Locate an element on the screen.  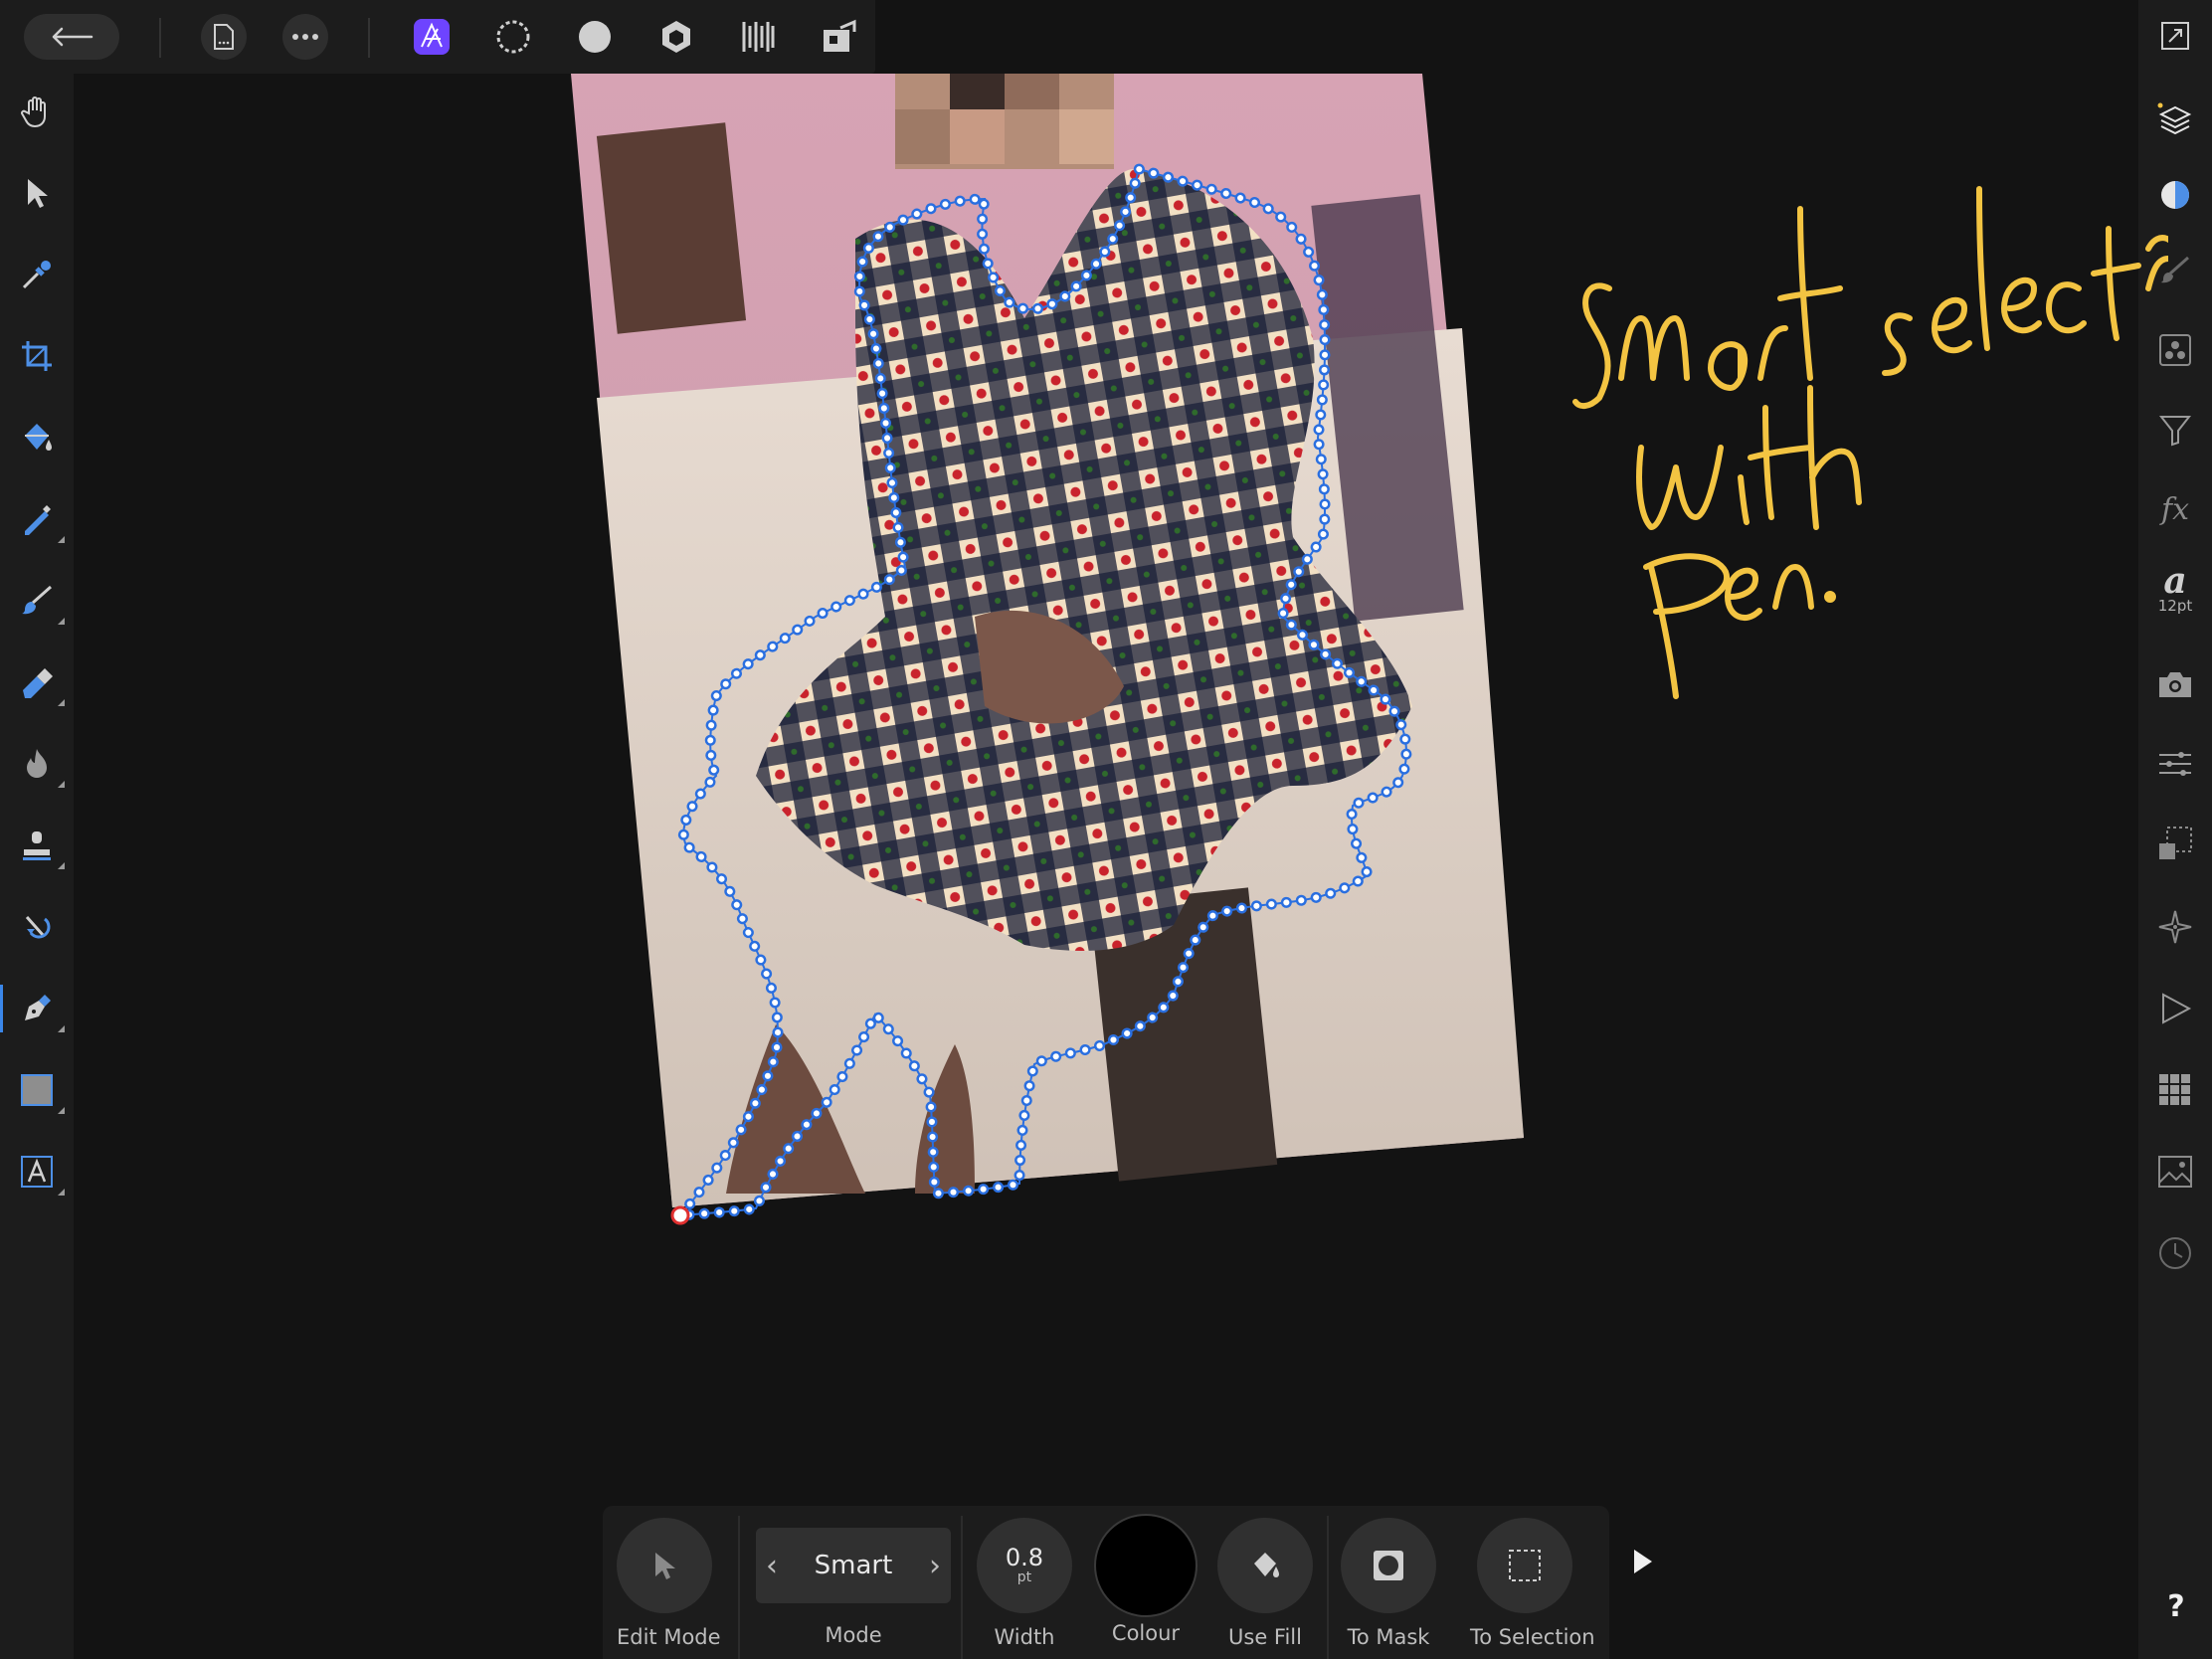
erase-brush-icon is located at coordinates (38, 683).